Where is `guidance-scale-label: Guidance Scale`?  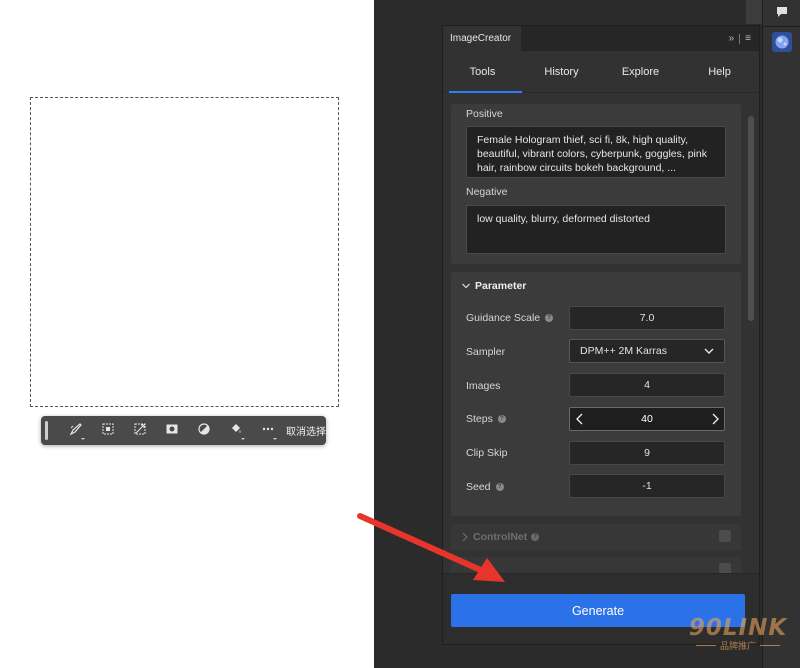 guidance-scale-label: Guidance Scale is located at coordinates (503, 318).